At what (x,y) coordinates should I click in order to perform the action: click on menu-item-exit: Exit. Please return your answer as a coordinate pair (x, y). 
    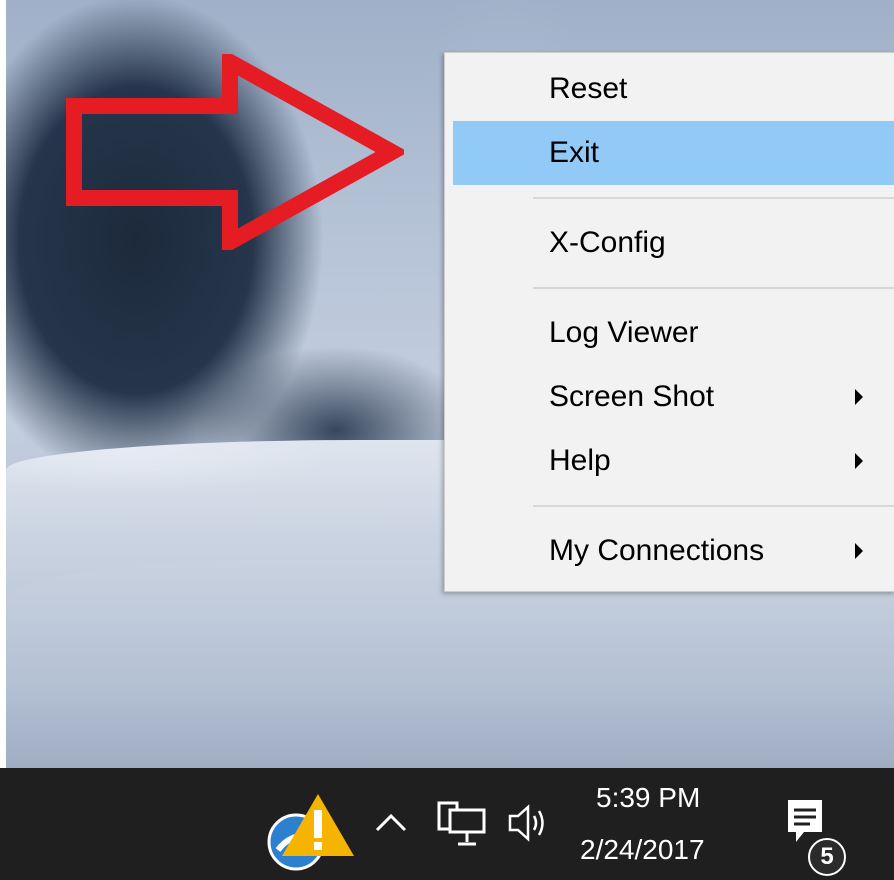
    Looking at the image, I should click on (673, 153).